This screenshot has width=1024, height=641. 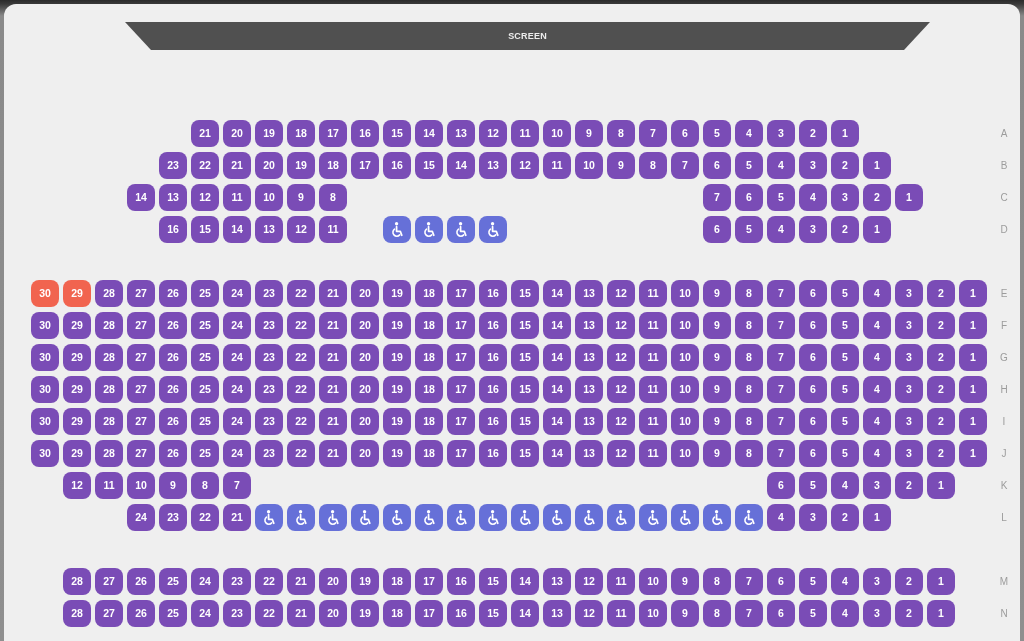 What do you see at coordinates (653, 453) in the screenshot?
I see `seat-button: 11` at bounding box center [653, 453].